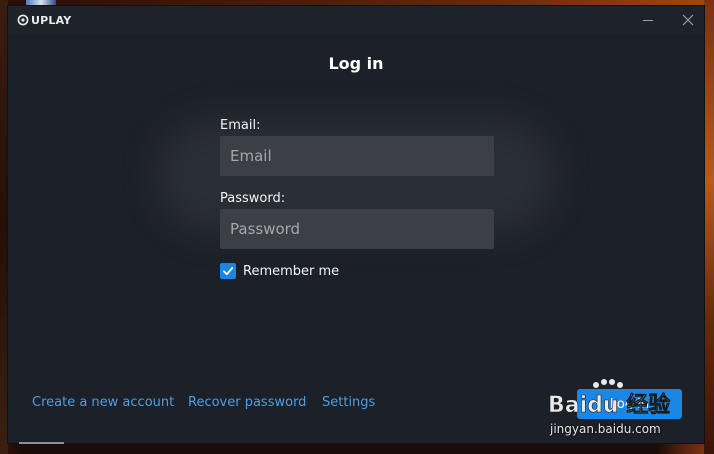 The height and width of the screenshot is (454, 714). Describe the element at coordinates (4, 227) in the screenshot. I see `desktop-background-left` at that location.